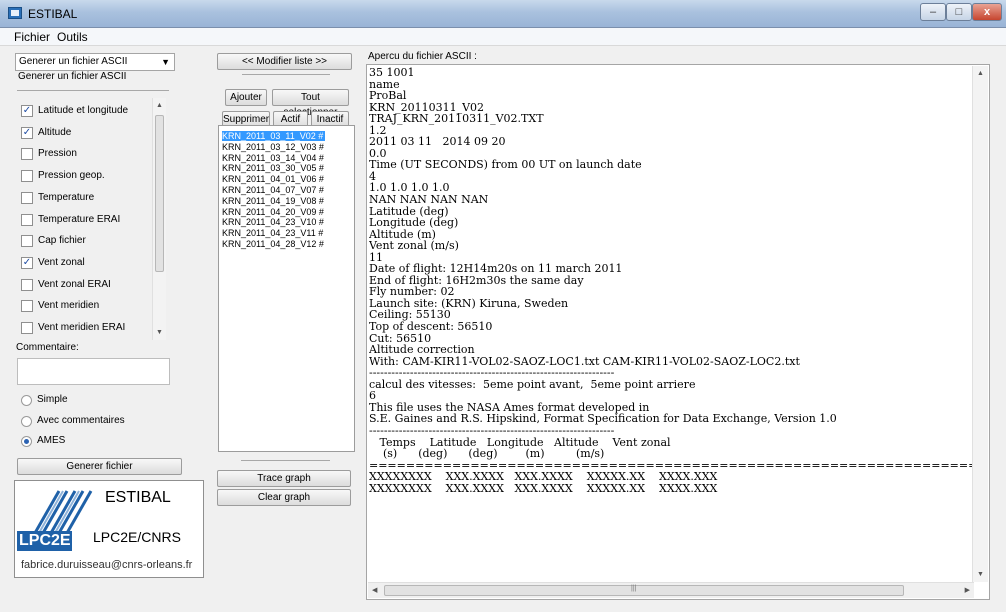 The image size is (1006, 612). What do you see at coordinates (15, 13) in the screenshot?
I see `app-icon` at bounding box center [15, 13].